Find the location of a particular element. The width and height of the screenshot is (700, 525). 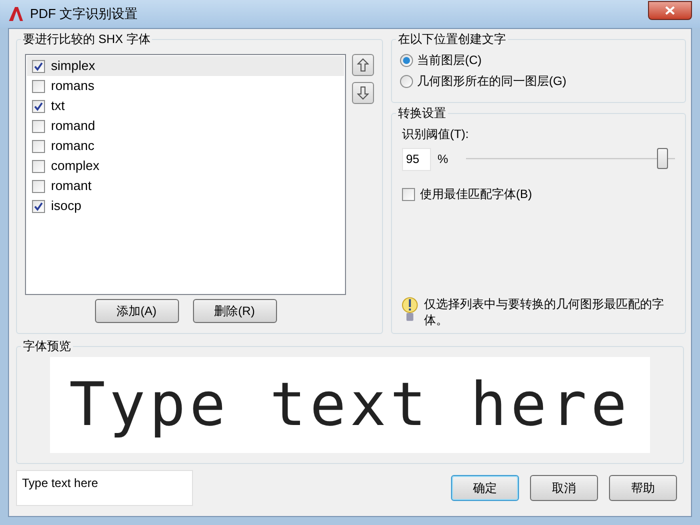

list-button: 删除(R) is located at coordinates (234, 311).